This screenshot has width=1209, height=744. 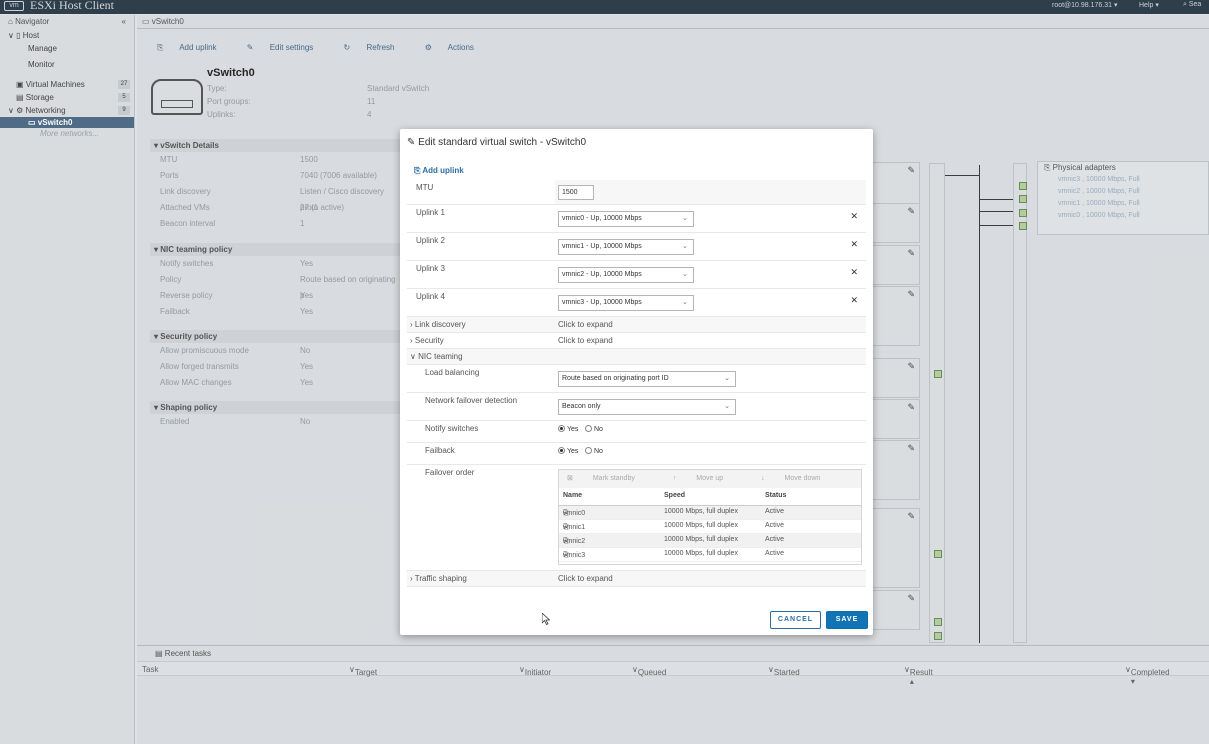 What do you see at coordinates (594, 429) in the screenshot?
I see `notify-switches-no-radio: No` at bounding box center [594, 429].